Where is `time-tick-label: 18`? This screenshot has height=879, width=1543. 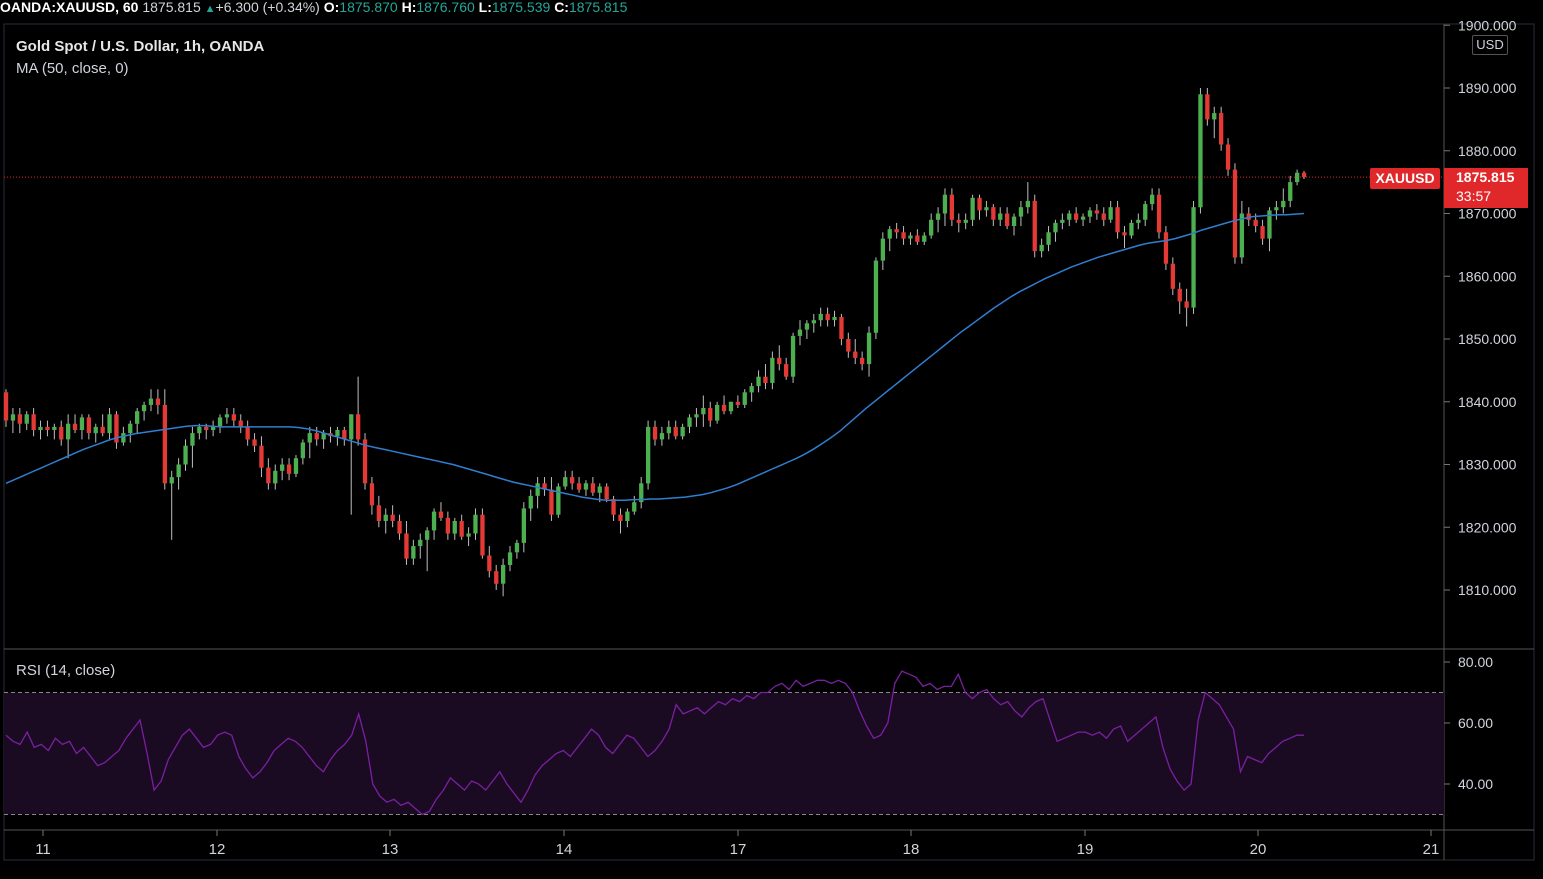
time-tick-label: 18 is located at coordinates (911, 849).